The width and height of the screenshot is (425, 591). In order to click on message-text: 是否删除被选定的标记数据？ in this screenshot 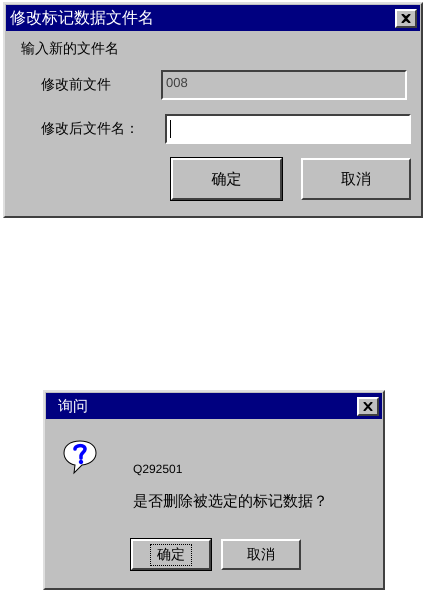, I will do `click(230, 501)`.